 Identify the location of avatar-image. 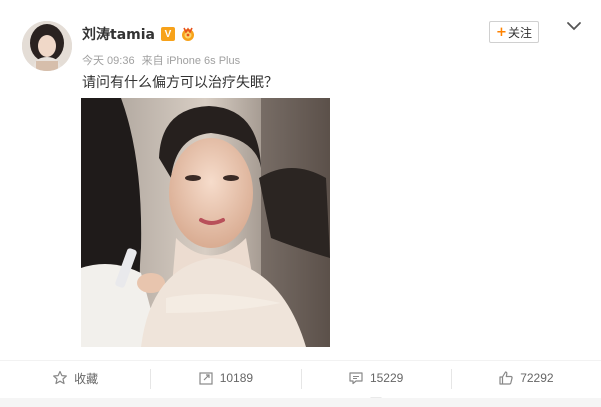
(47, 46).